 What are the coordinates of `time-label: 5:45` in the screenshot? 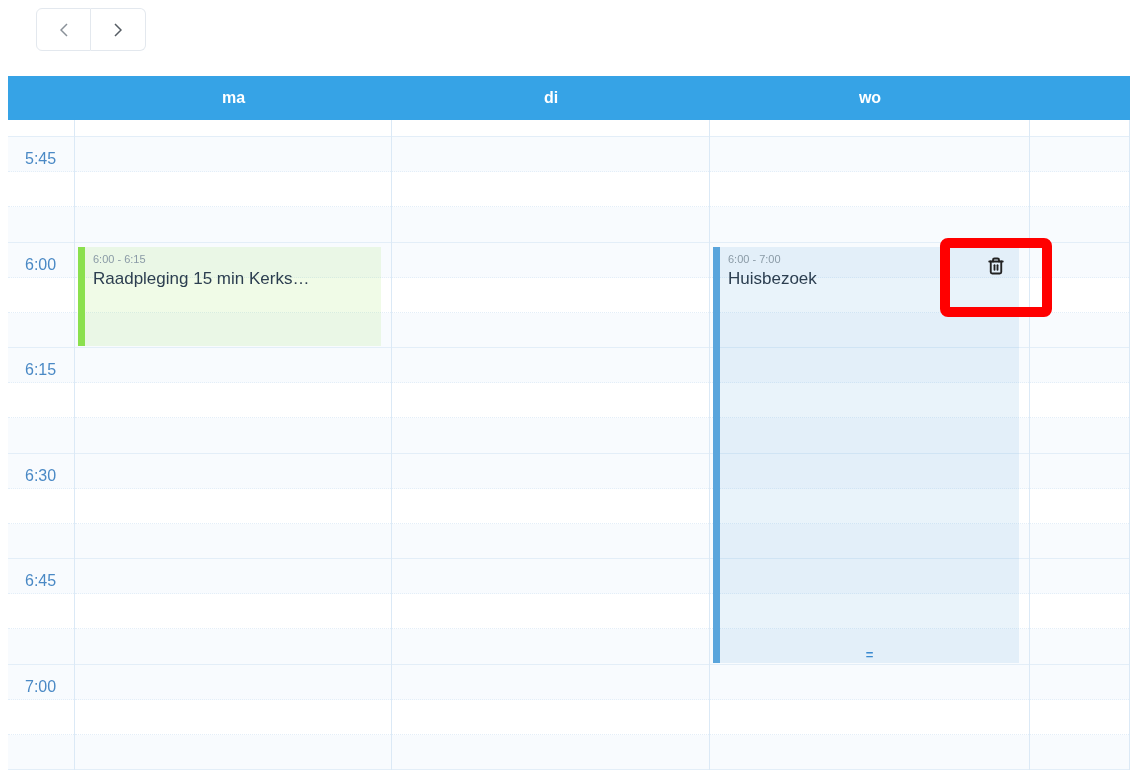 It's located at (41, 159).